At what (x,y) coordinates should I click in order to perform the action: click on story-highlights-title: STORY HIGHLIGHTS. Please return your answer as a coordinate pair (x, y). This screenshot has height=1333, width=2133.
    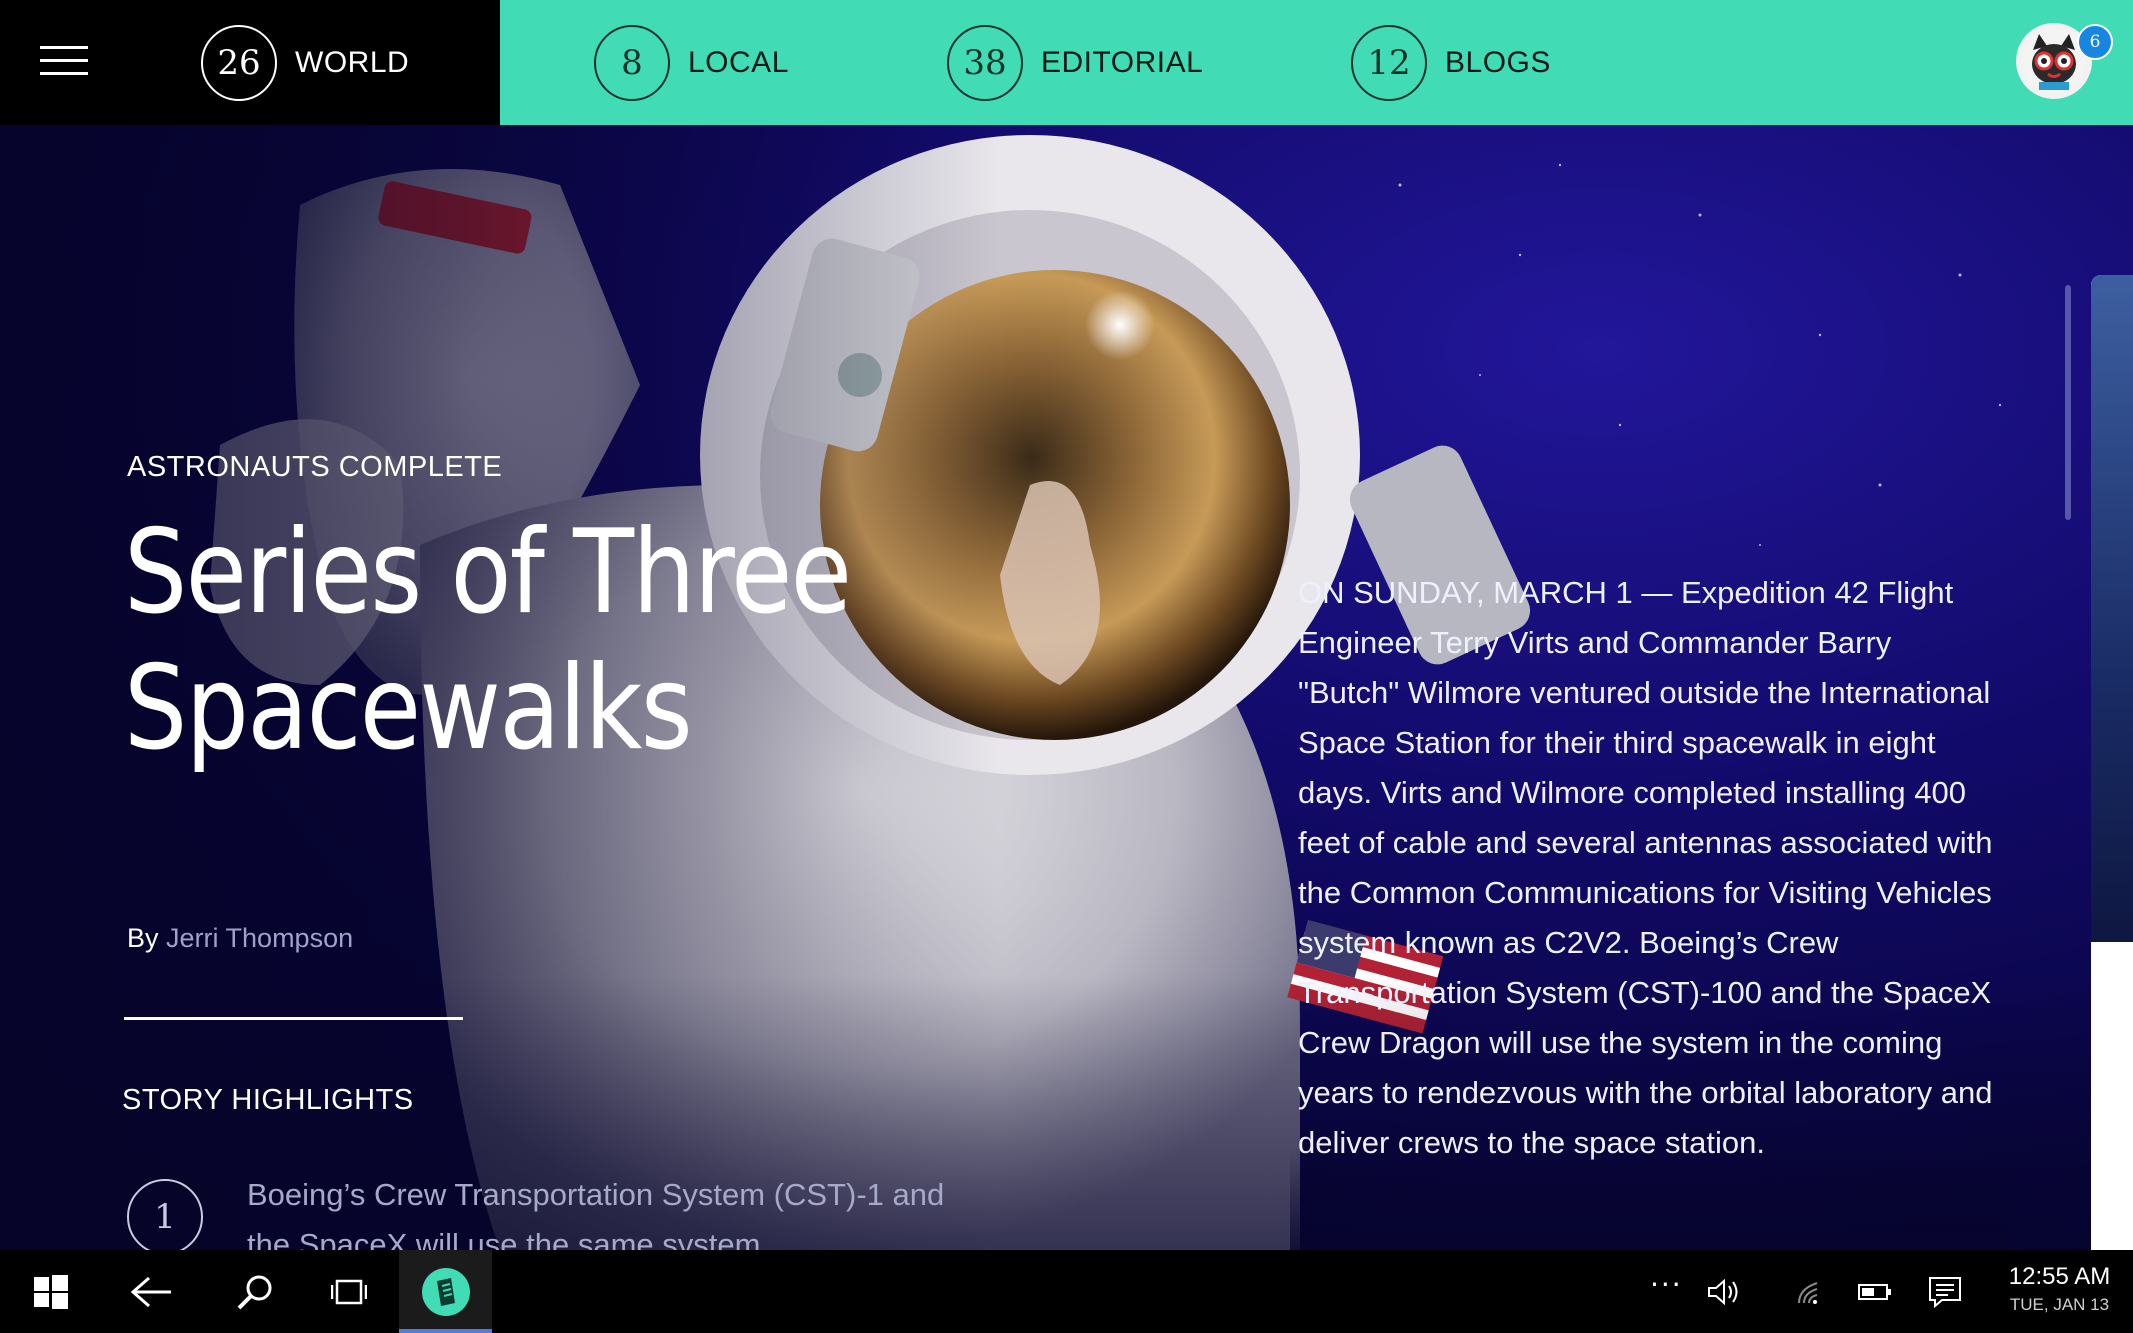
    Looking at the image, I should click on (268, 1100).